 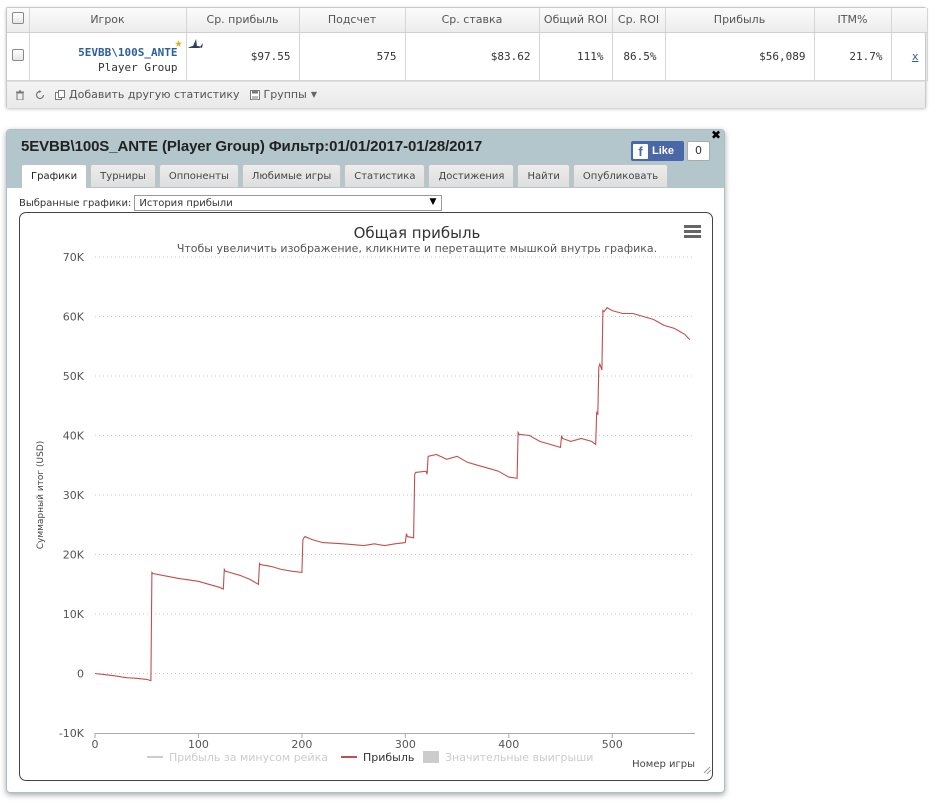 What do you see at coordinates (288, 203) in the screenshot?
I see `chart-select: История прибыли ▼` at bounding box center [288, 203].